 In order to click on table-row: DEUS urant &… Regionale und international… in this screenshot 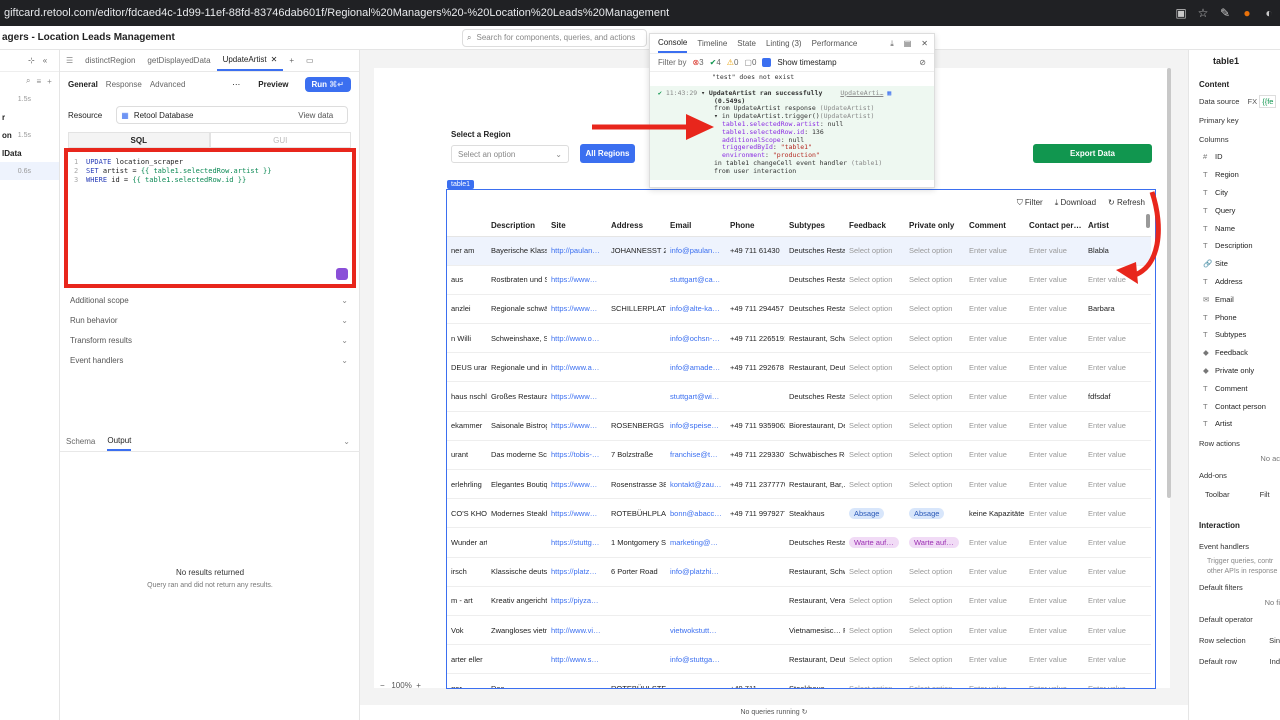, I will do `click(799, 367)`.